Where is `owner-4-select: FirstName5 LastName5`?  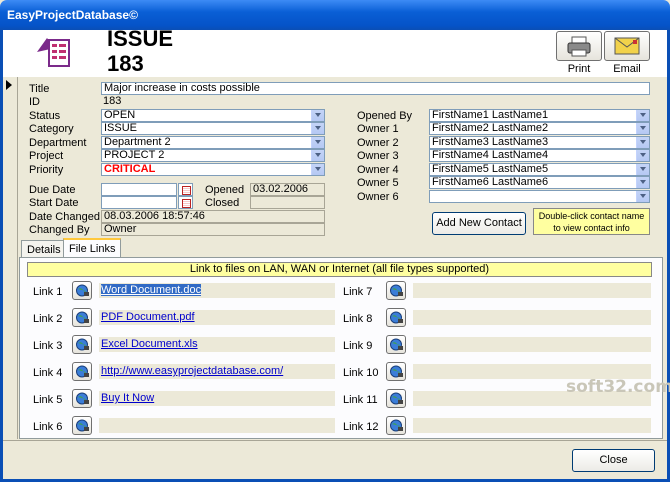 owner-4-select: FirstName5 LastName5 is located at coordinates (539, 169).